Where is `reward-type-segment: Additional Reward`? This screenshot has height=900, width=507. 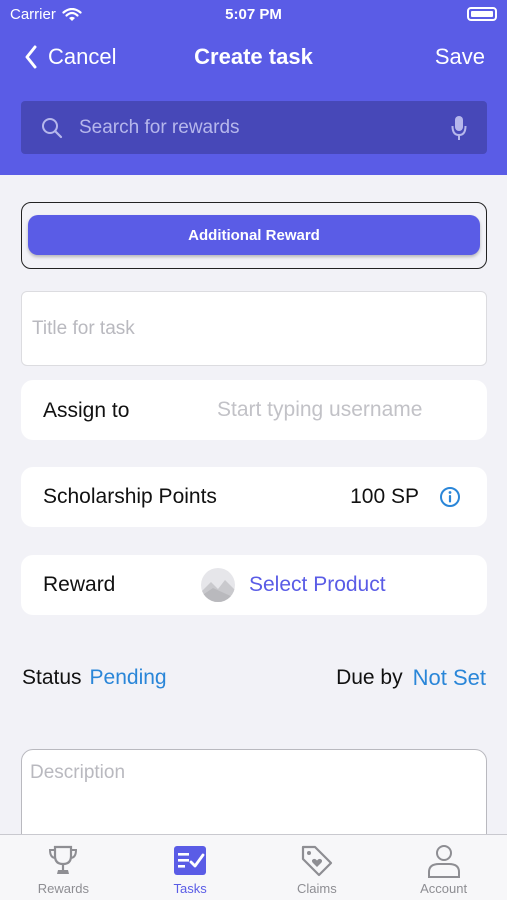
reward-type-segment: Additional Reward is located at coordinates (254, 235).